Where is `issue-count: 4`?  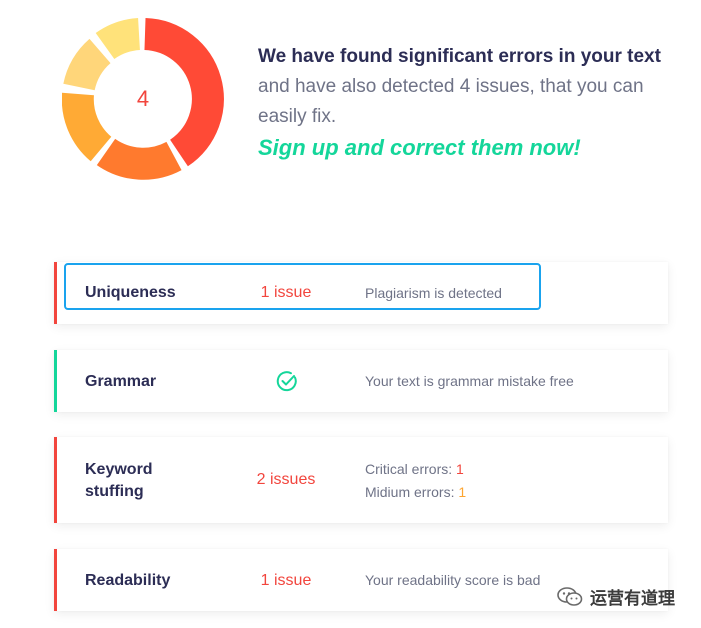
issue-count: 4 is located at coordinates (143, 98).